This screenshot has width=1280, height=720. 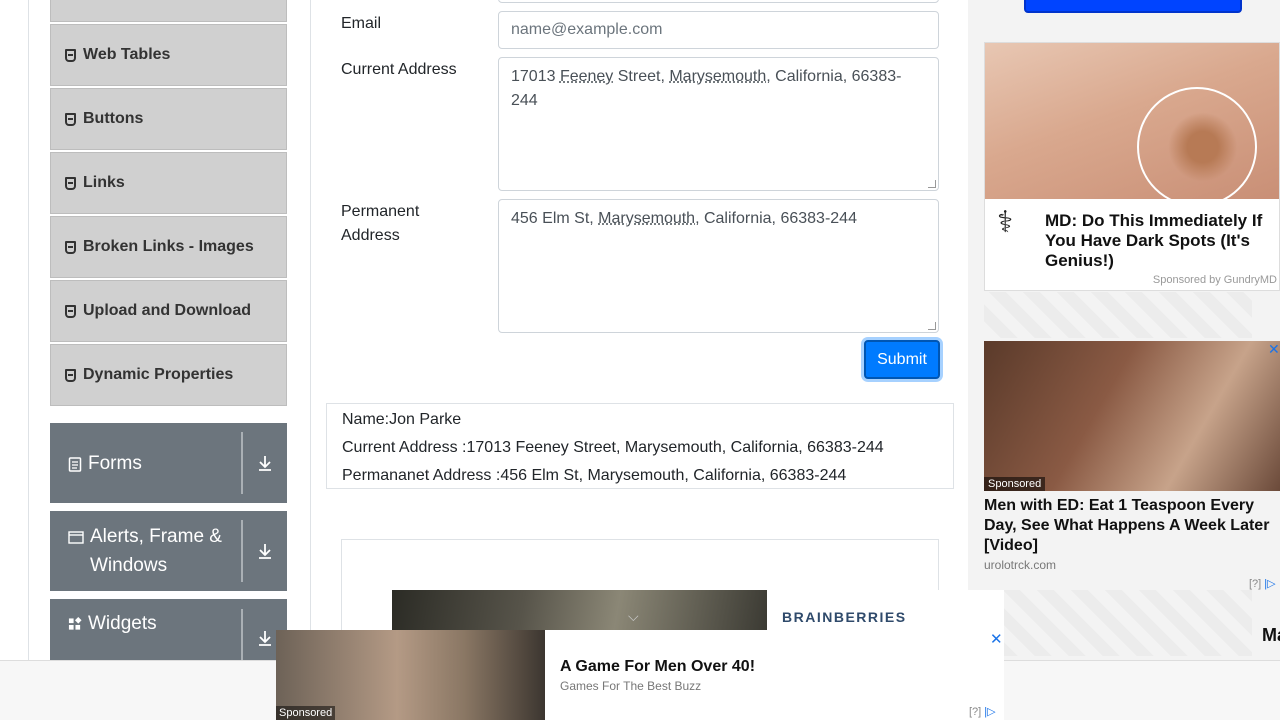 I want to click on sidebar-item-dynamic-properties: Dynamic Properties, so click(x=168, y=375).